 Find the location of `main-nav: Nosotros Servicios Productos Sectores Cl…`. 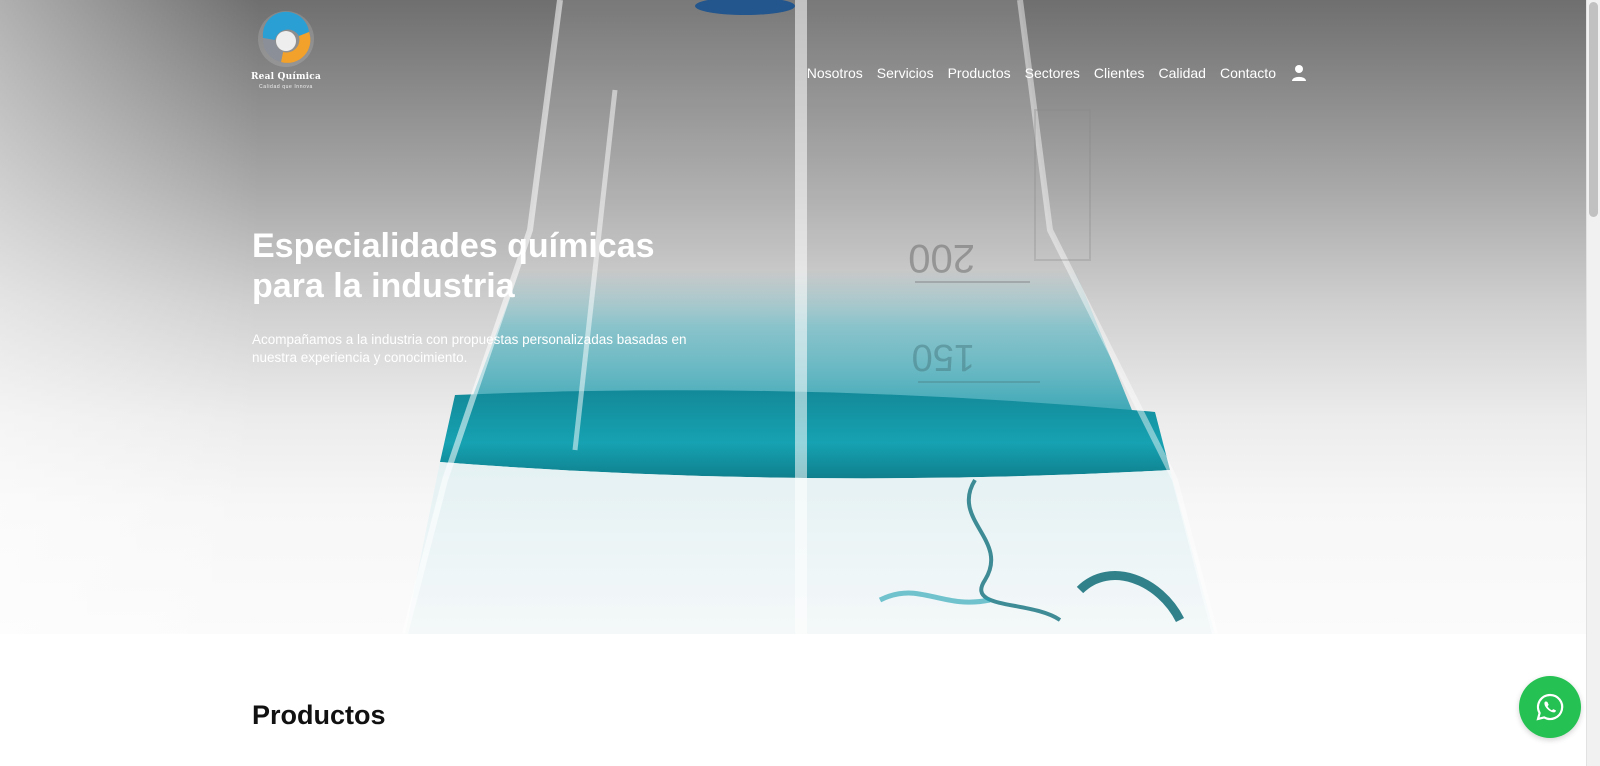

main-nav: Nosotros Servicios Productos Sectores Cl… is located at coordinates (1057, 73).